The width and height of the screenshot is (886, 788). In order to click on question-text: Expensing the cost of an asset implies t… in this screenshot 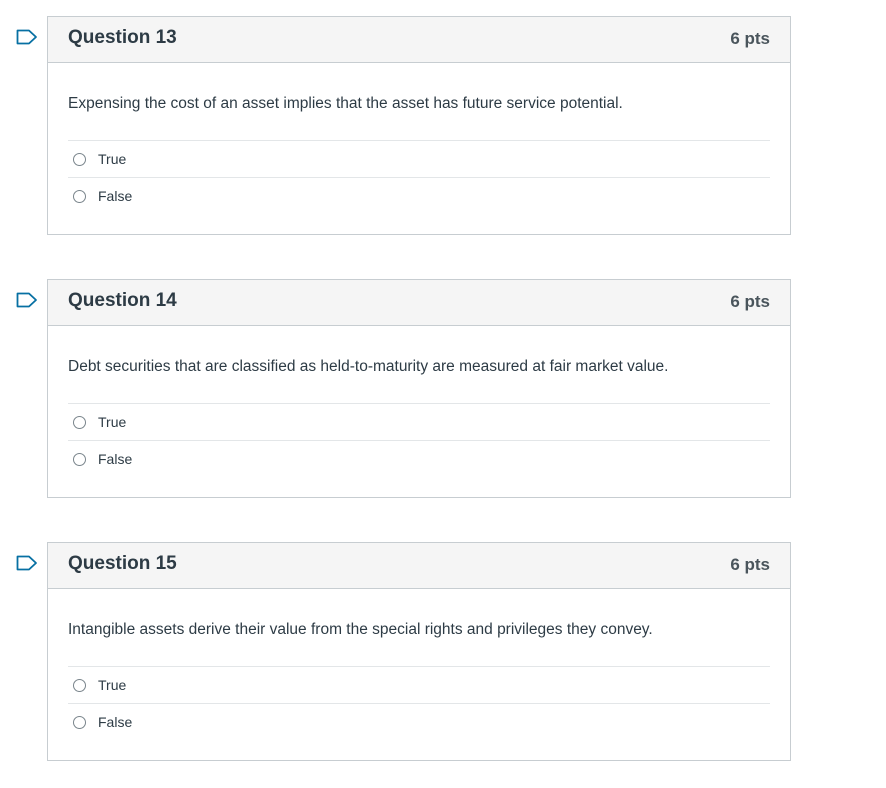, I will do `click(345, 103)`.